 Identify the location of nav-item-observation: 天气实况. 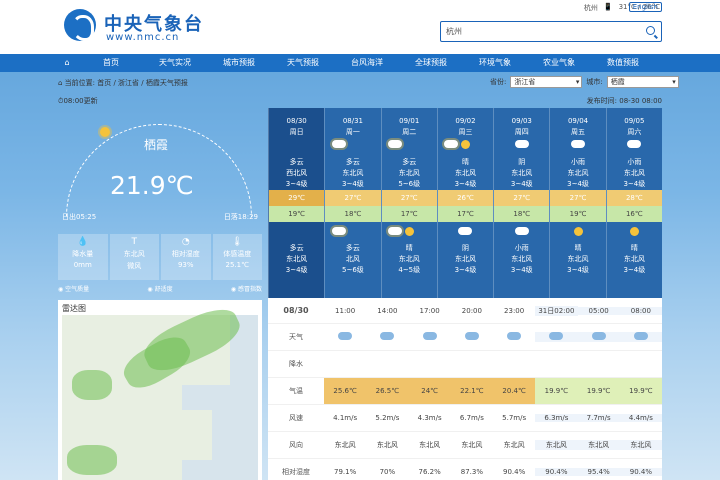
(175, 63).